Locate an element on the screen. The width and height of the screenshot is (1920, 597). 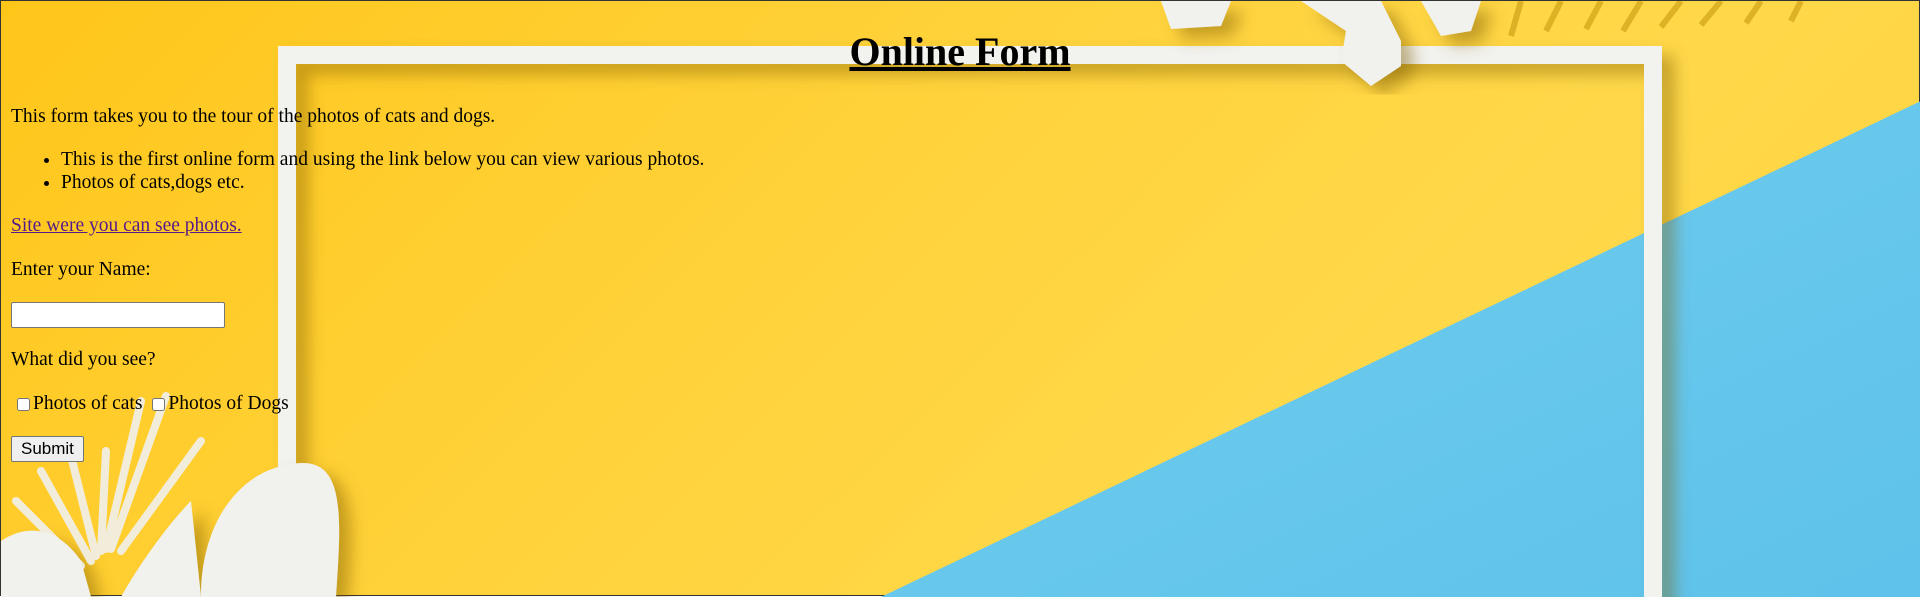
options-group: Photos of cats Photos of Dogs is located at coordinates (960, 404).